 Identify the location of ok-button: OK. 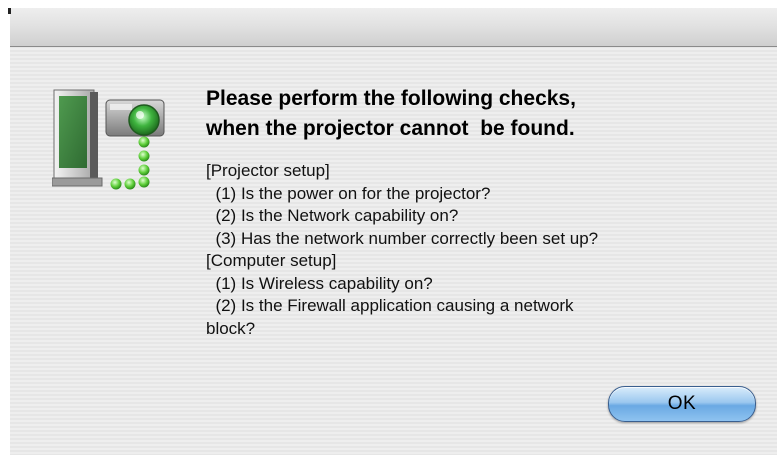
(682, 404).